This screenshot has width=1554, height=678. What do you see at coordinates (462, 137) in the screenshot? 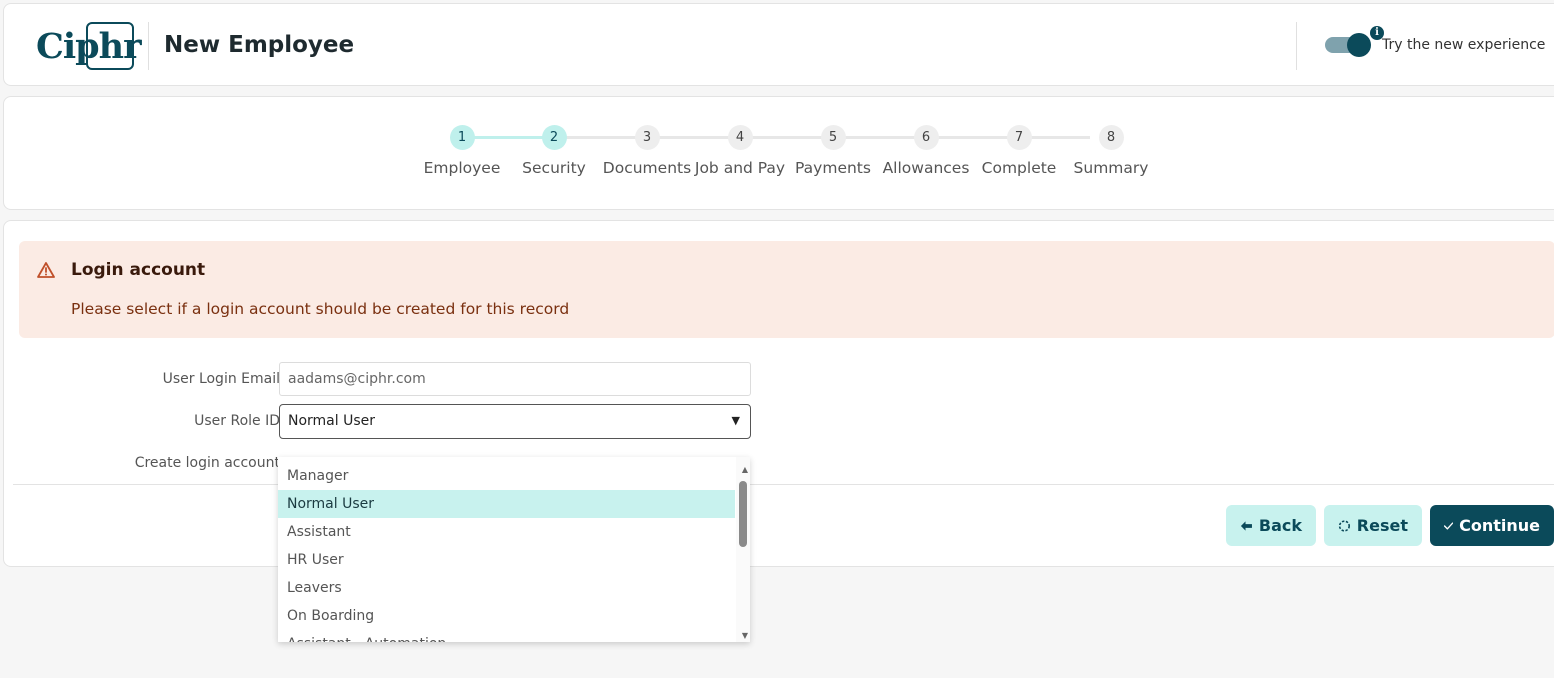
I see `step-number: 1` at bounding box center [462, 137].